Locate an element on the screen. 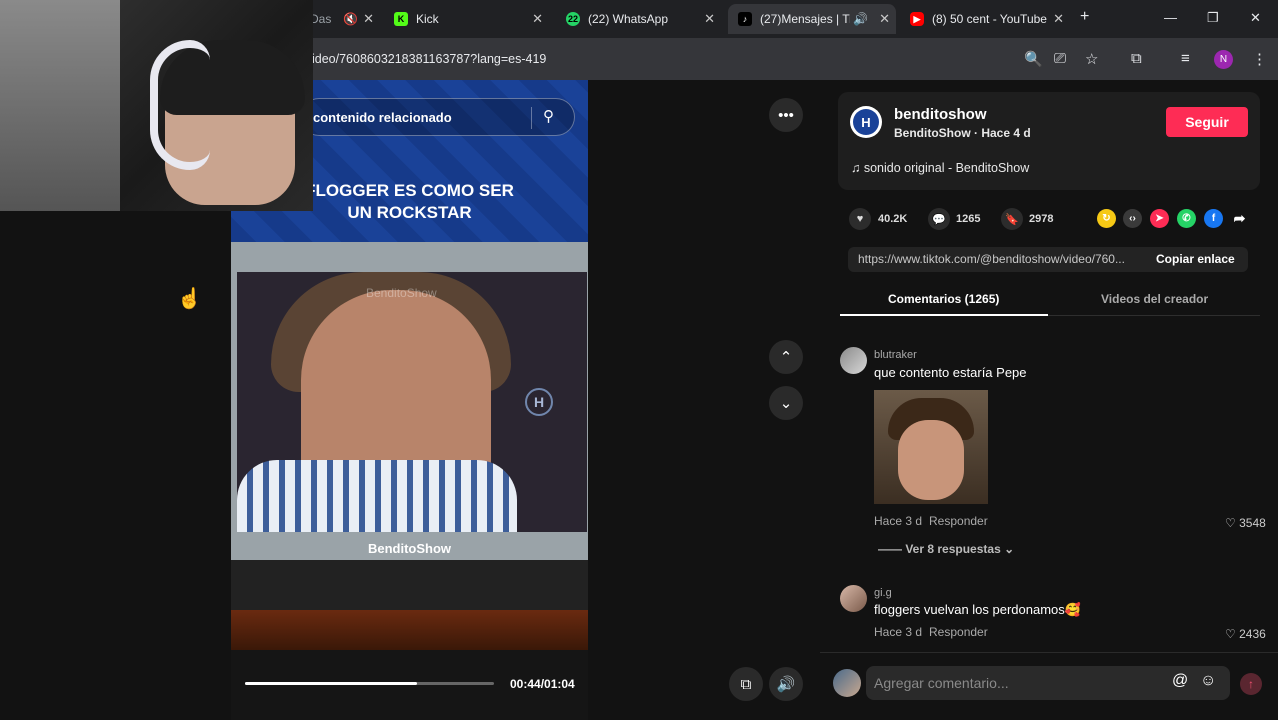  kick-logo-icon: K is located at coordinates (401, 19).